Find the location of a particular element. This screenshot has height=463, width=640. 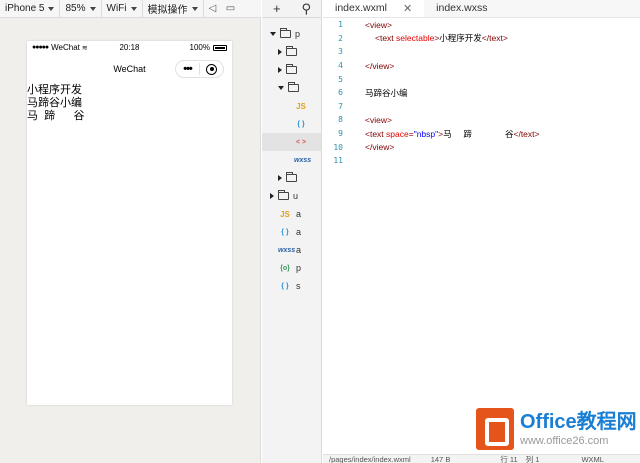

js-file-icon: JS is located at coordinates (285, 214).